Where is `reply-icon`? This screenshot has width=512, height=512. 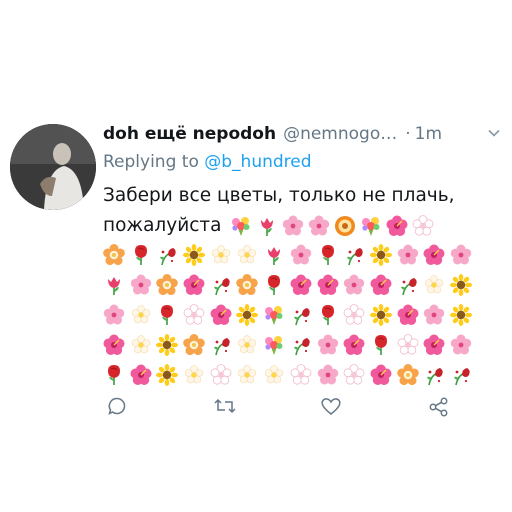 reply-icon is located at coordinates (117, 406).